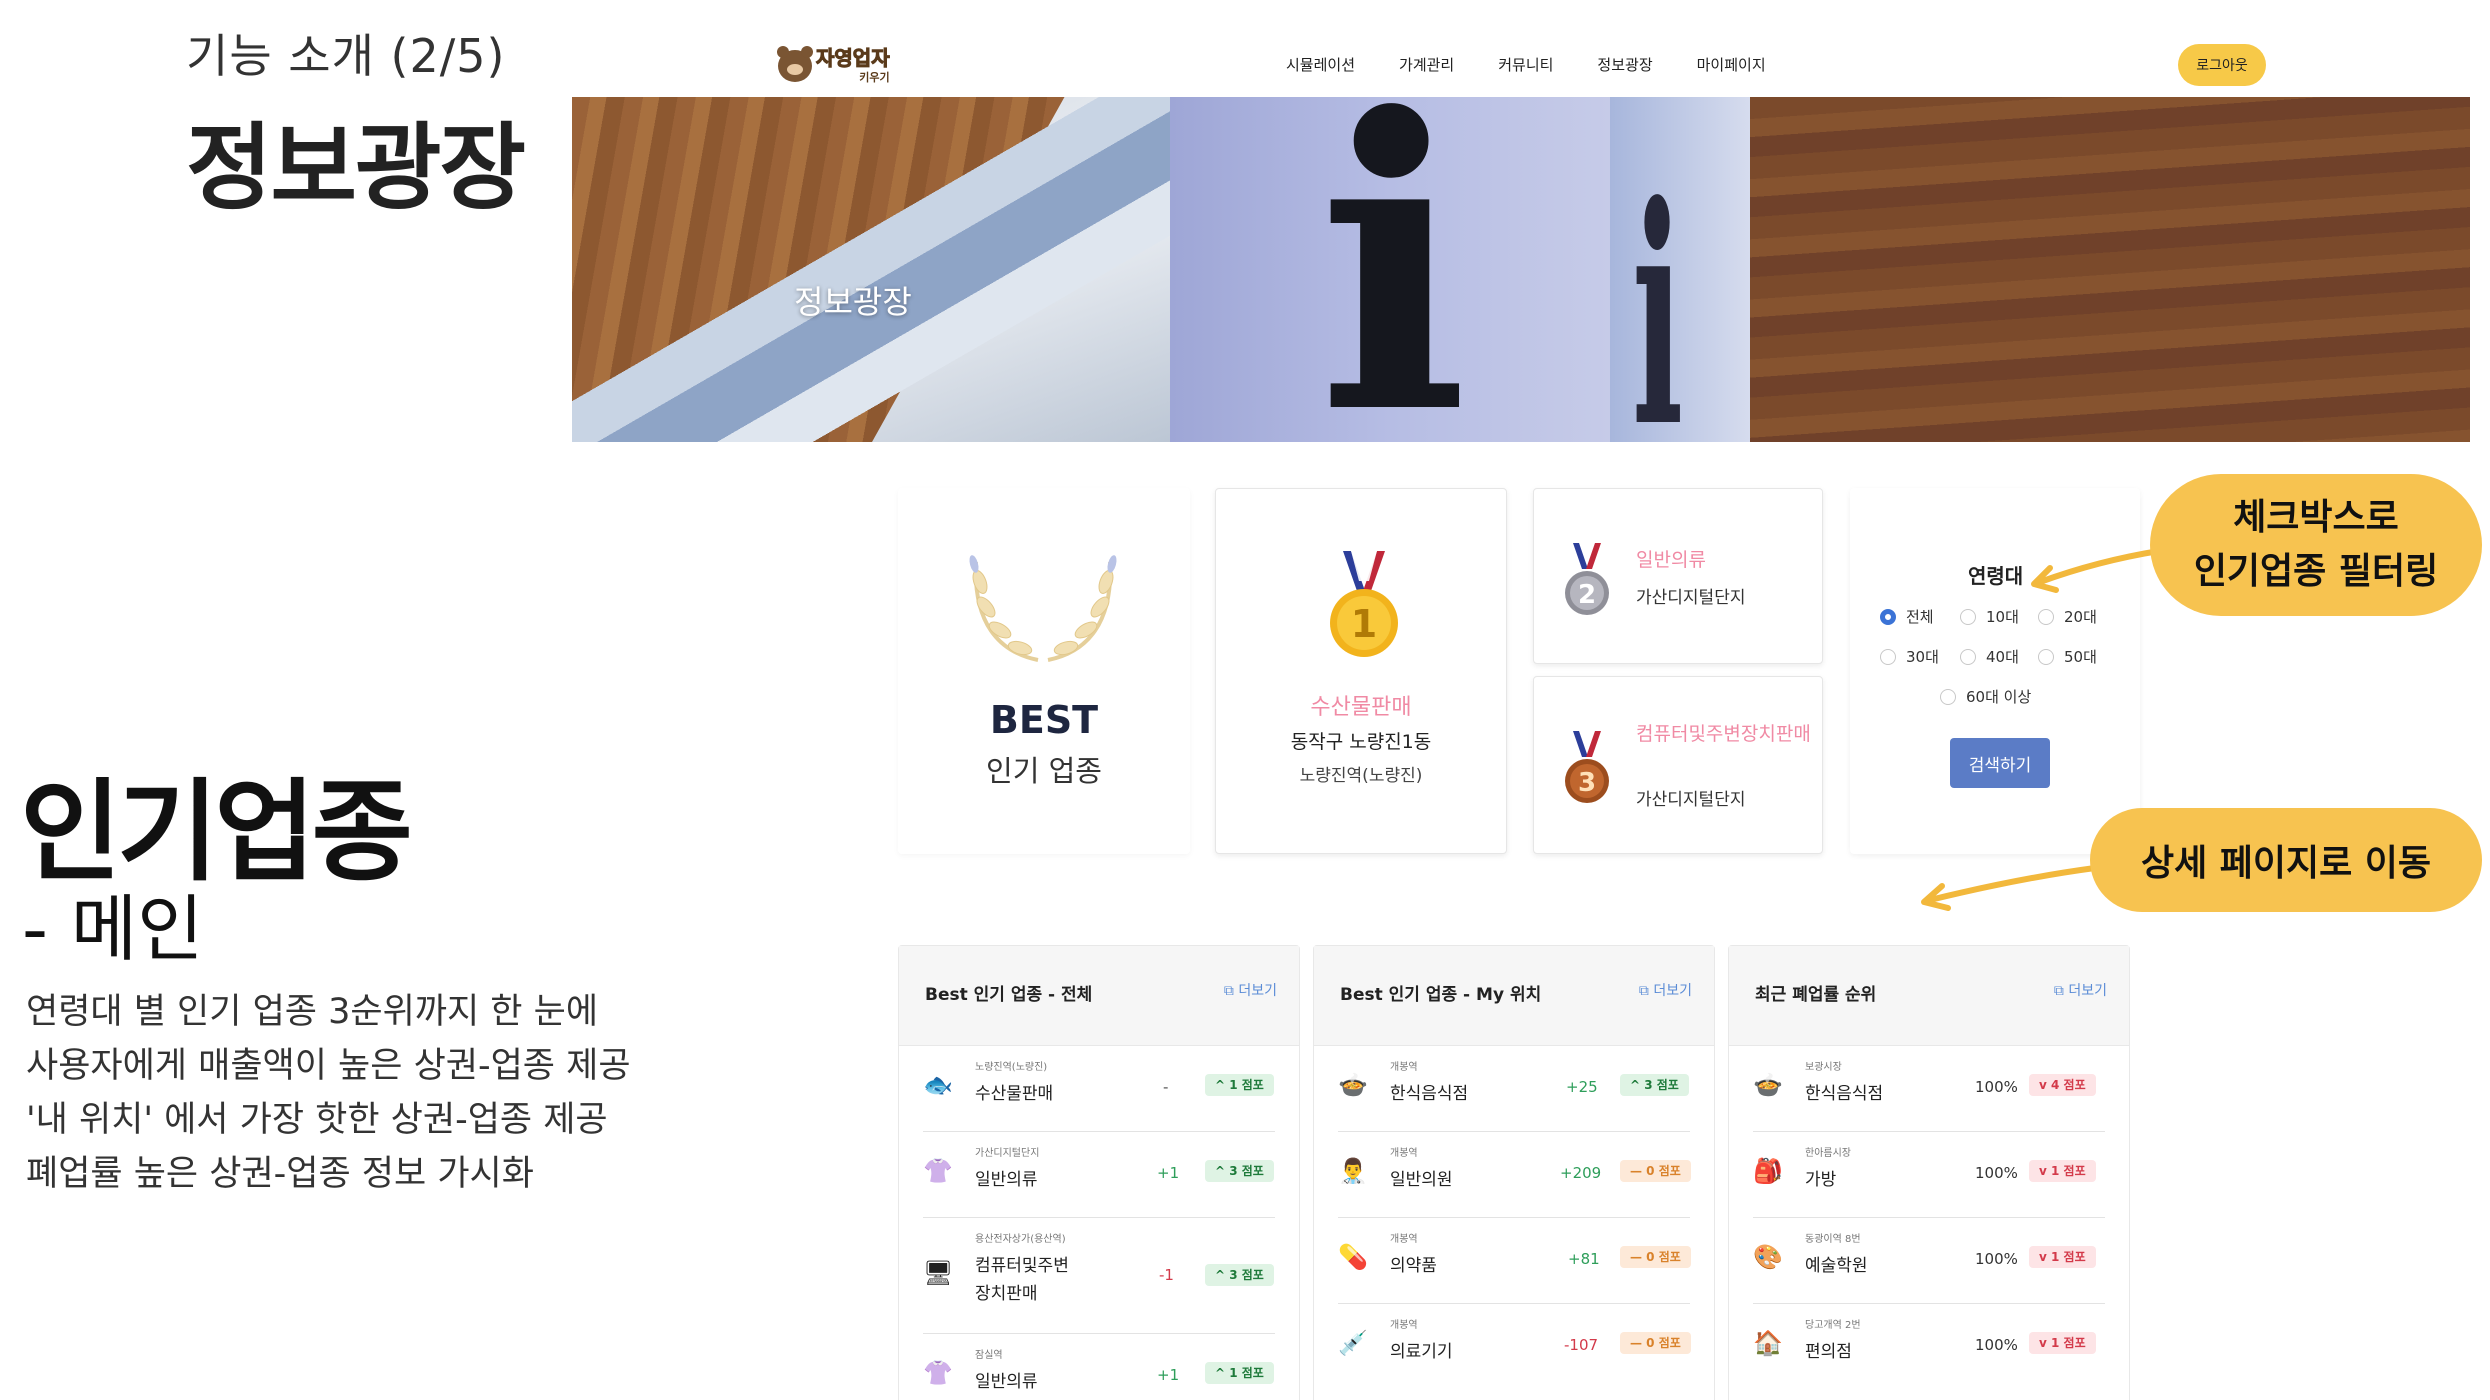 Image resolution: width=2490 pixels, height=1400 pixels. I want to click on table-row: 🏠 당고개역 2번 편의점 100% v 1 점포, so click(1929, 1347).